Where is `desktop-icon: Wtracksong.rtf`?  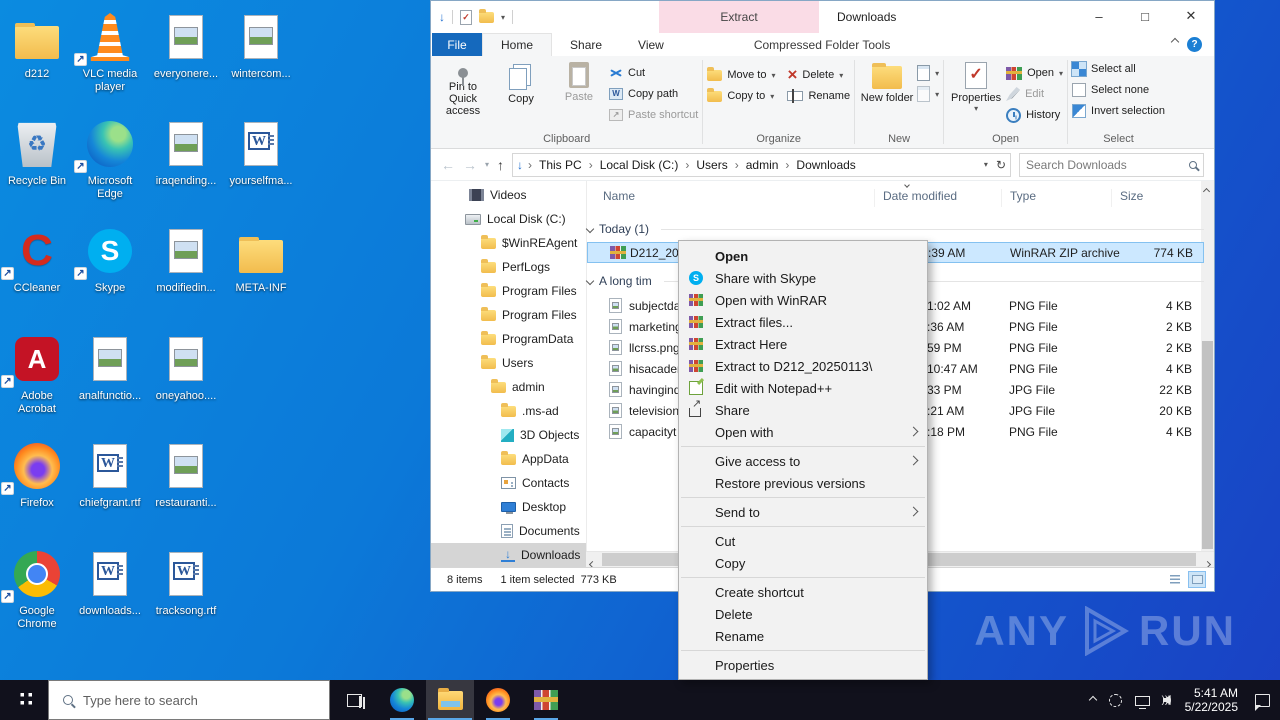 desktop-icon: Wtracksong.rtf is located at coordinates (186, 581).